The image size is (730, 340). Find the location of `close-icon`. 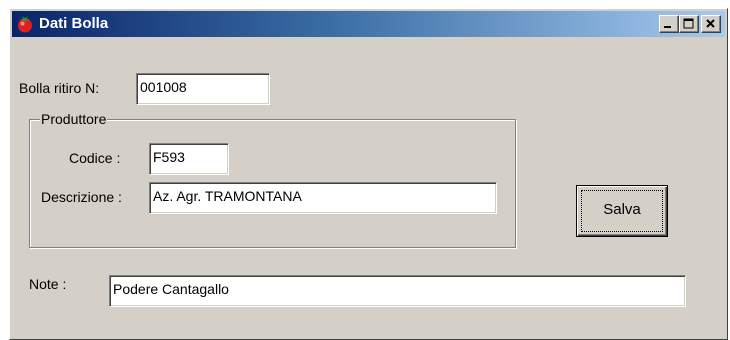

close-icon is located at coordinates (710, 23).